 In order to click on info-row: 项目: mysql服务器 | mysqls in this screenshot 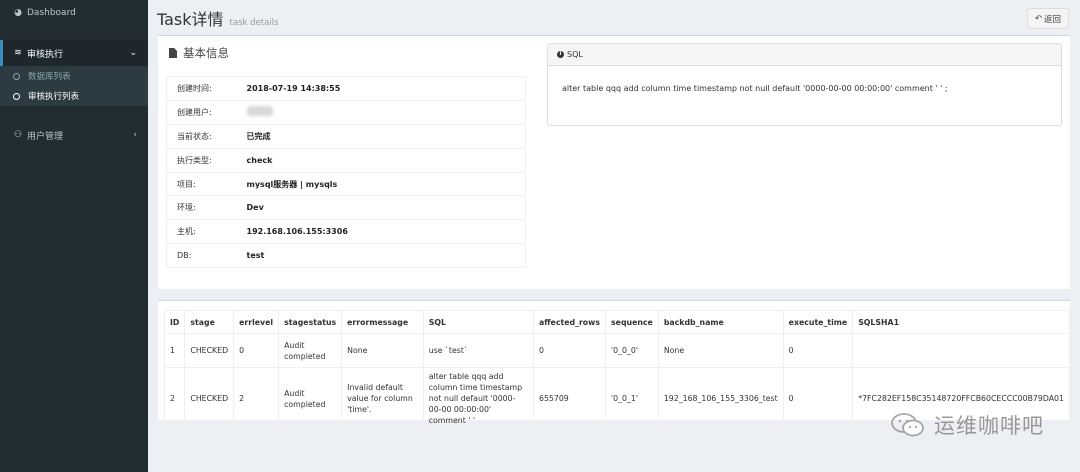, I will do `click(346, 183)`.